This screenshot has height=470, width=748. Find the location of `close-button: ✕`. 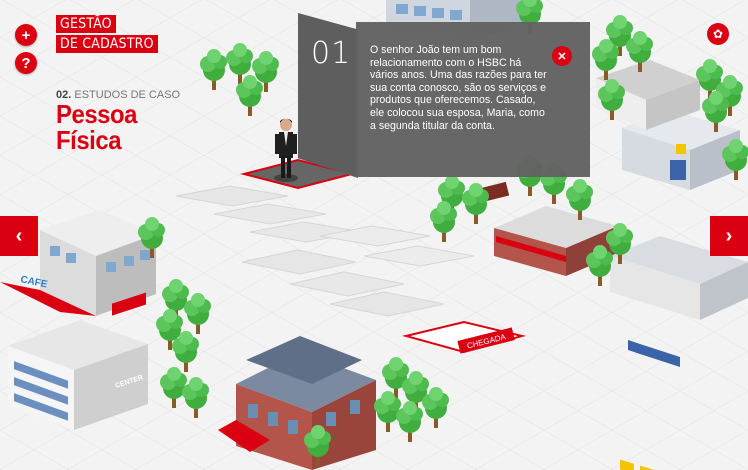

close-button: ✕ is located at coordinates (562, 56).